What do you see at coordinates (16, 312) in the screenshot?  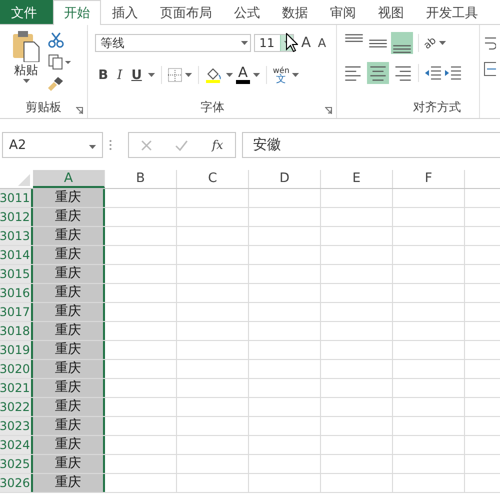 I see `row-header: 3017` at bounding box center [16, 312].